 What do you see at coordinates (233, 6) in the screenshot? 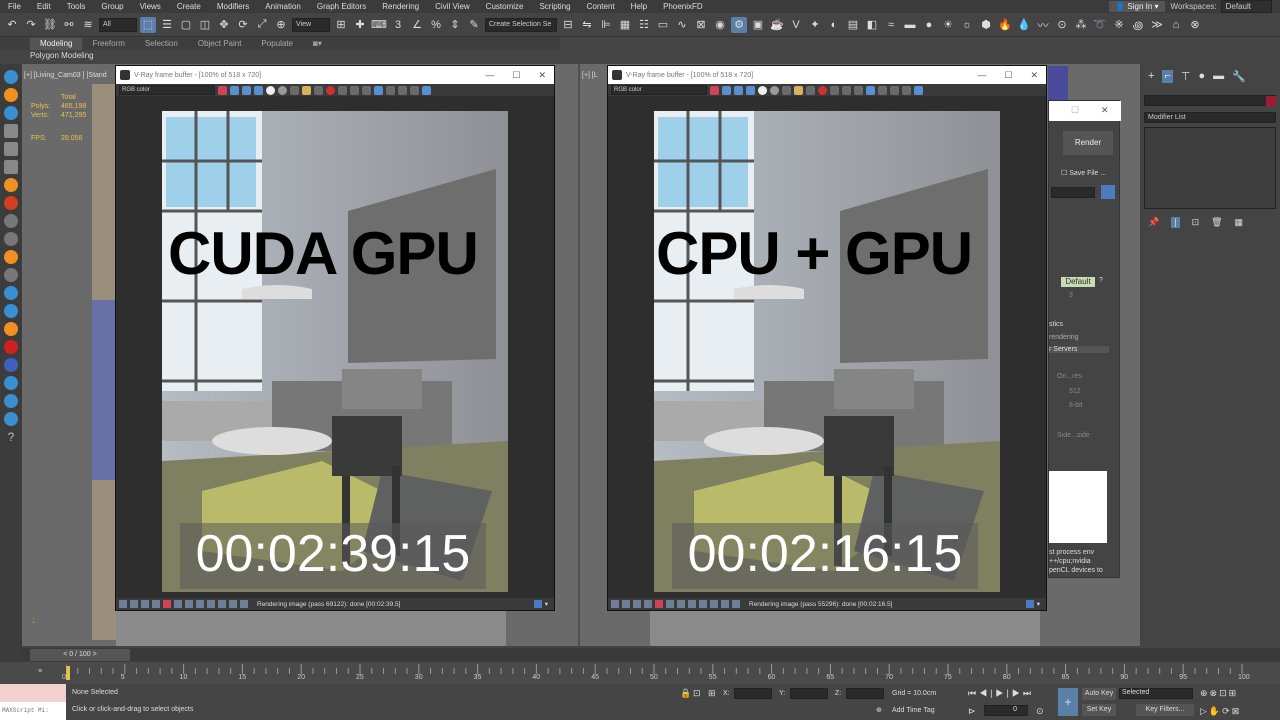
I see `menu-modifiers: Modifiers` at bounding box center [233, 6].